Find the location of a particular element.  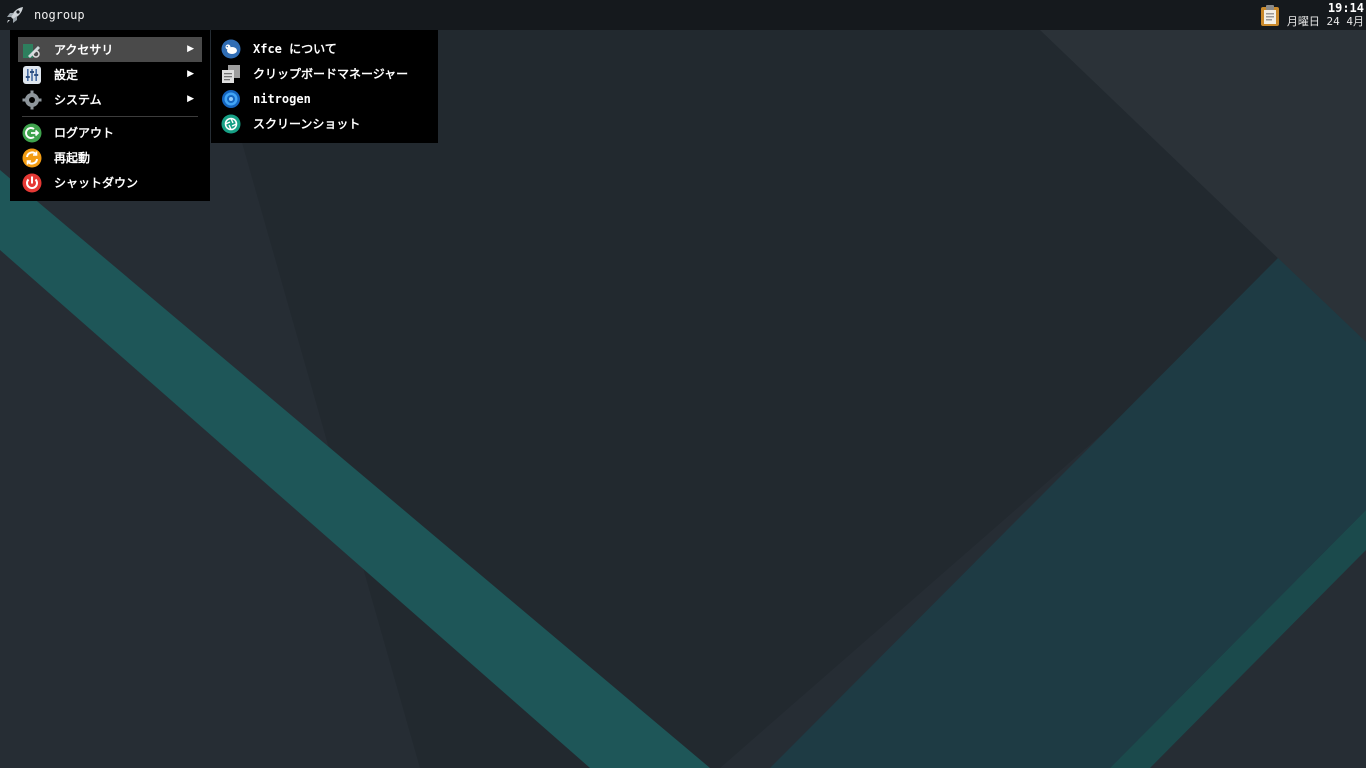

submenu-item-about-xfce: Xfce について is located at coordinates (324, 48).